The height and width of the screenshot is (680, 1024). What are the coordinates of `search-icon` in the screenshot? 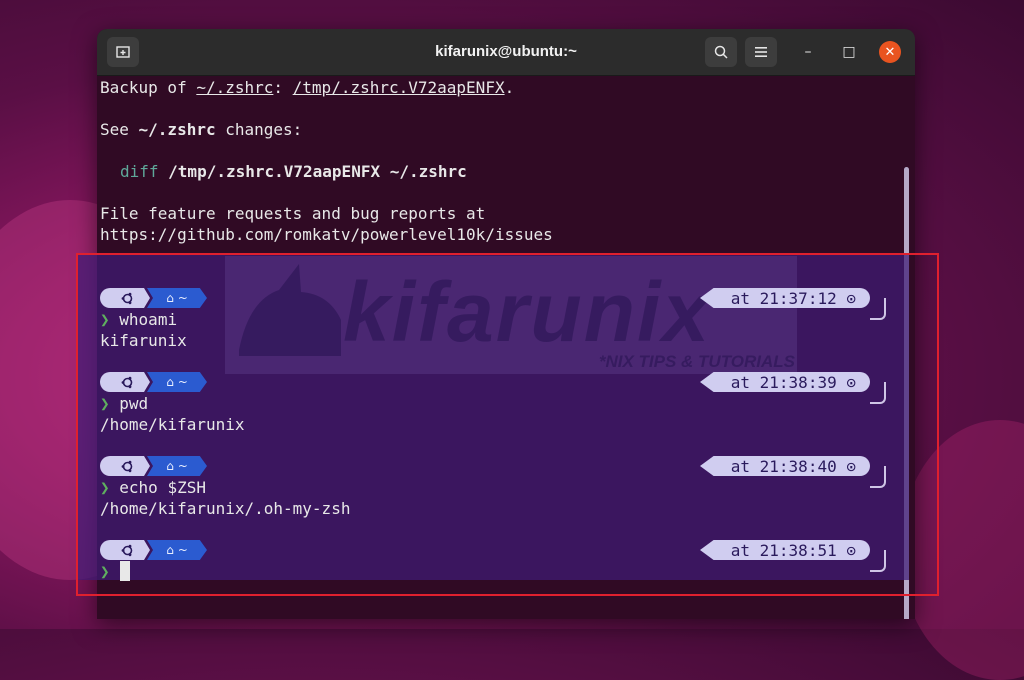 It's located at (721, 52).